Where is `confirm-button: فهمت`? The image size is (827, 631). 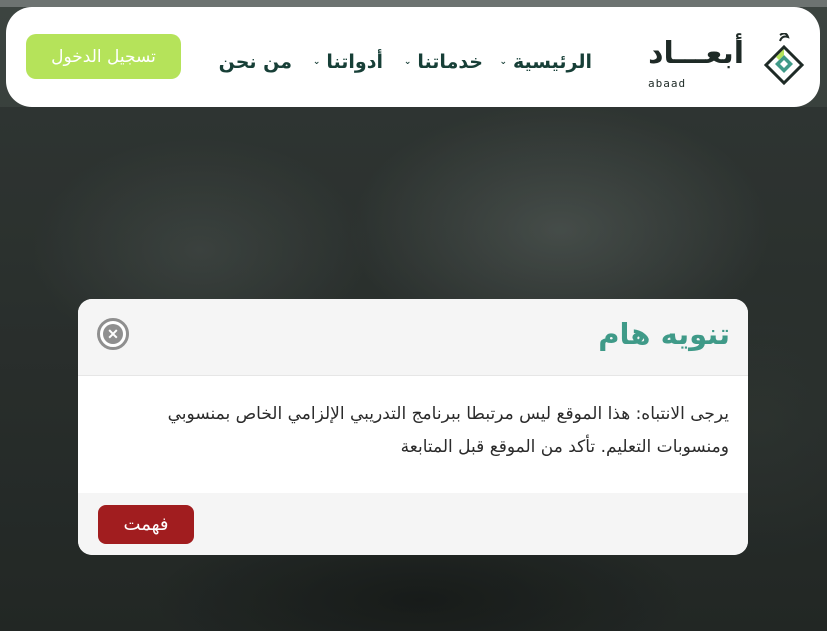 confirm-button: فهمت is located at coordinates (146, 524).